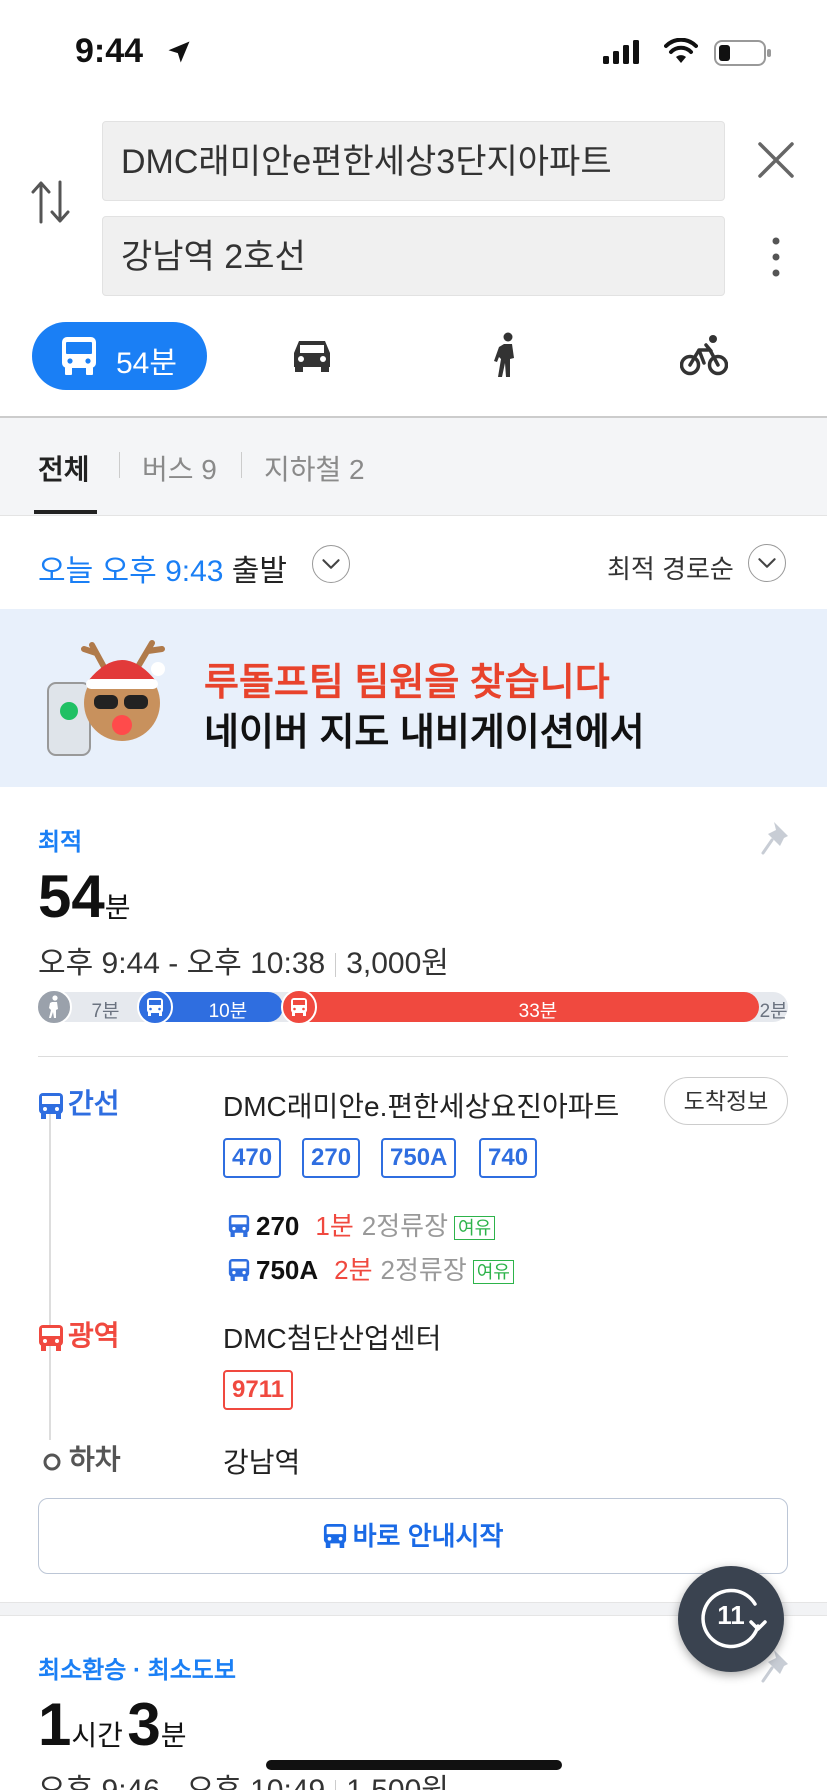 Image resolution: width=827 pixels, height=1790 pixels. I want to click on segment-duration-label: 2분, so click(773, 1011).